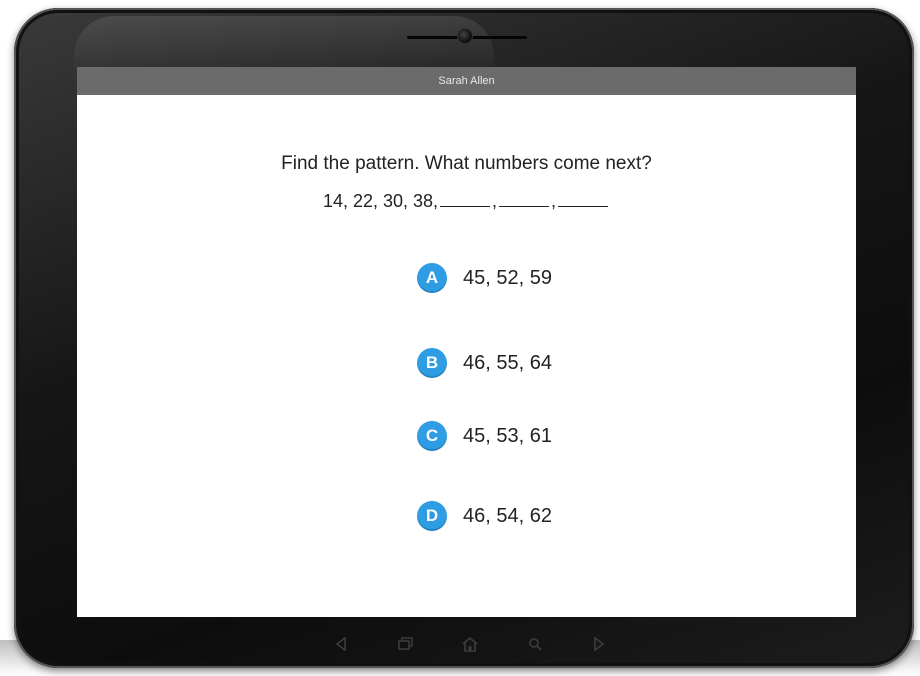  What do you see at coordinates (465, 36) in the screenshot?
I see `camera-icon` at bounding box center [465, 36].